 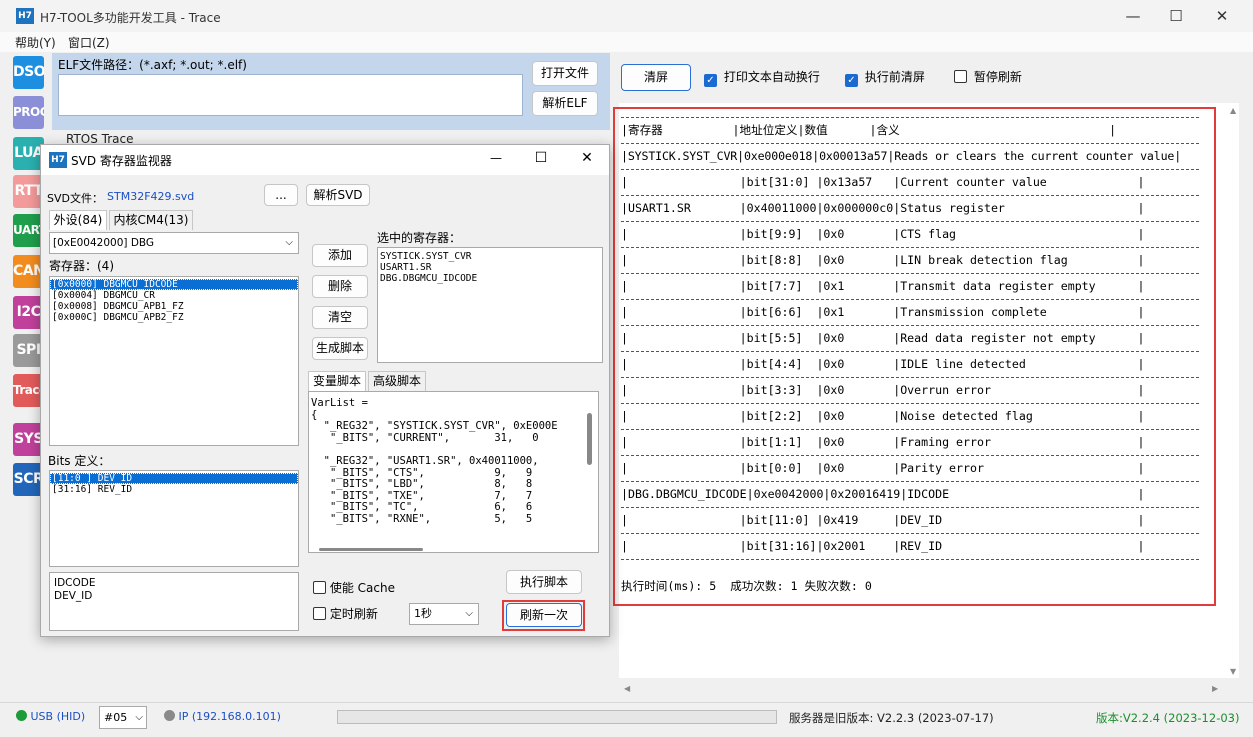 What do you see at coordinates (174, 518) in the screenshot?
I see `bits-list: [11:0 ] DEV_ID [31:16] REV_ID` at bounding box center [174, 518].